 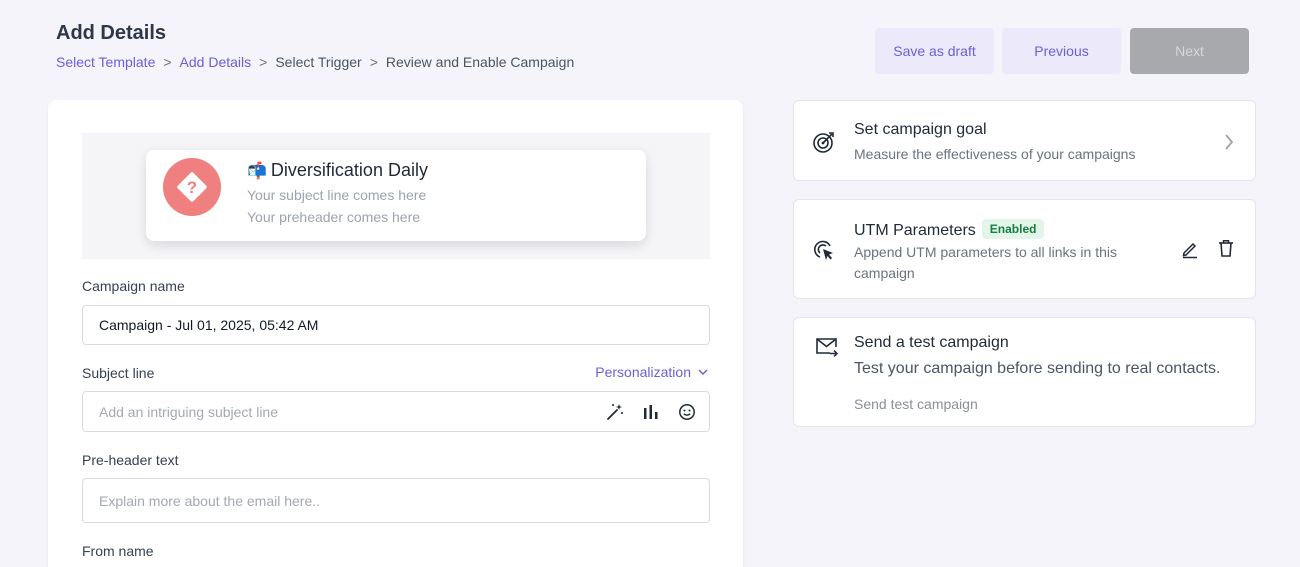 What do you see at coordinates (884, 273) in the screenshot?
I see `utm-desc-line-2: campaign` at bounding box center [884, 273].